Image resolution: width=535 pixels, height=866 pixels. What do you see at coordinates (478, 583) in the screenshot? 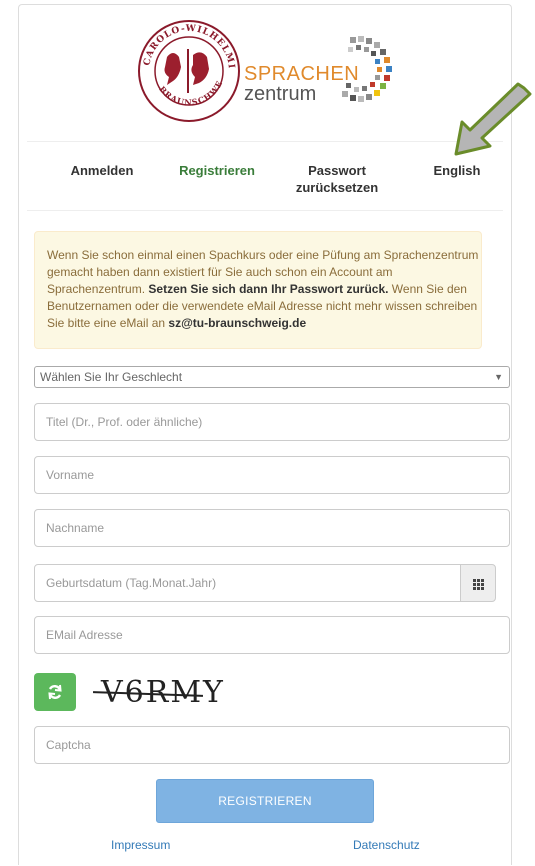
I see `calendar-button` at bounding box center [478, 583].